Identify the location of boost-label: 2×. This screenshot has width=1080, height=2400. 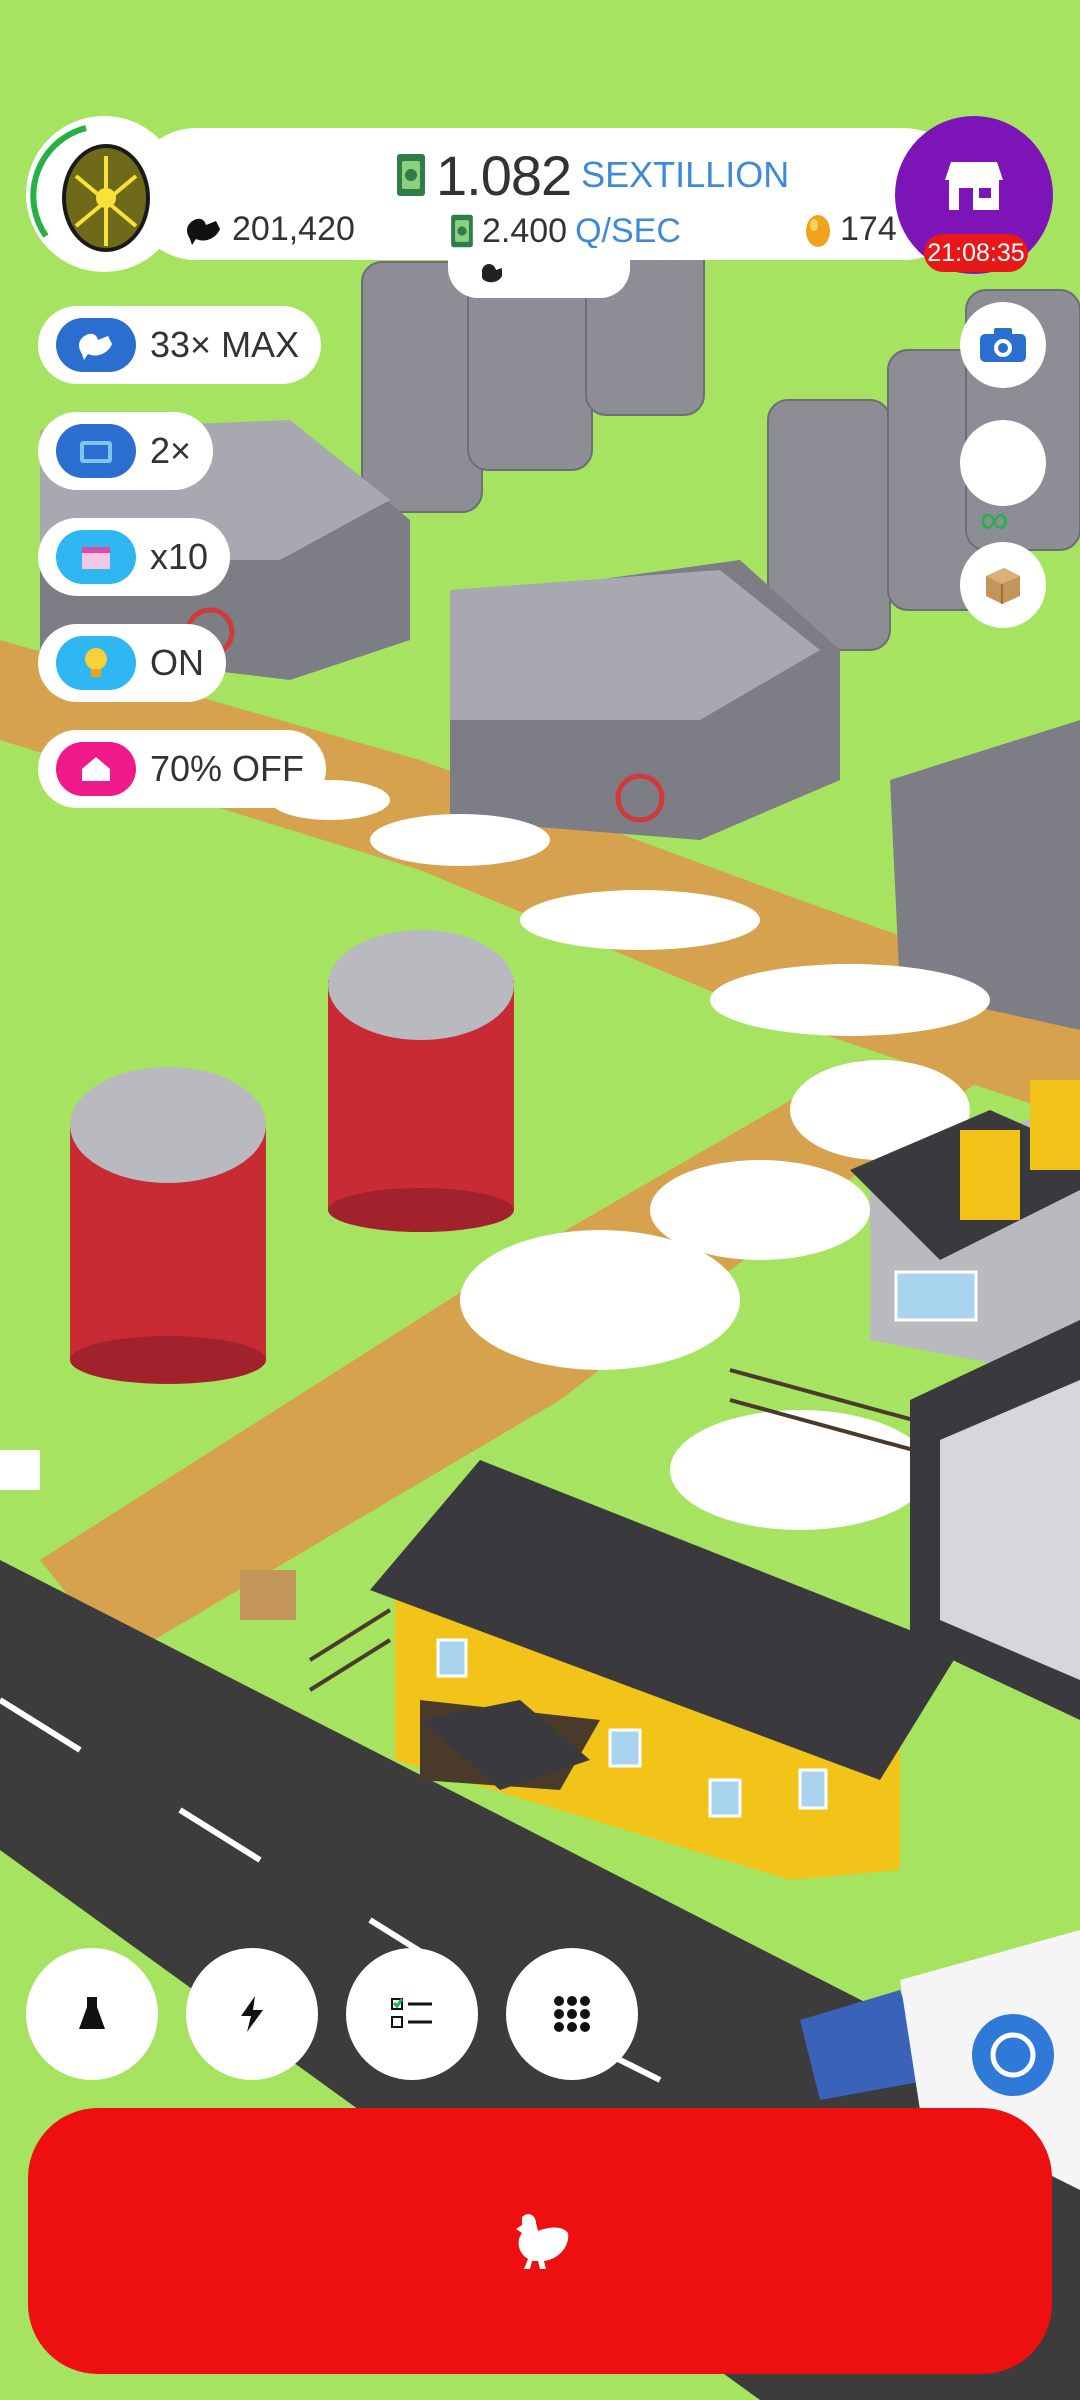
(171, 450).